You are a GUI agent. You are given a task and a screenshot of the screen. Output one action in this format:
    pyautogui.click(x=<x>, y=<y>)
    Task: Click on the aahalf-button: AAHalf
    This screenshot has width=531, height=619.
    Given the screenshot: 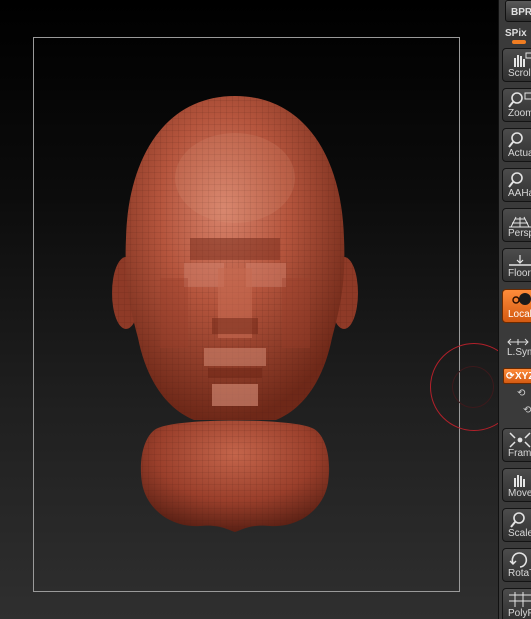 What is the action you would take?
    pyautogui.click(x=516, y=185)
    